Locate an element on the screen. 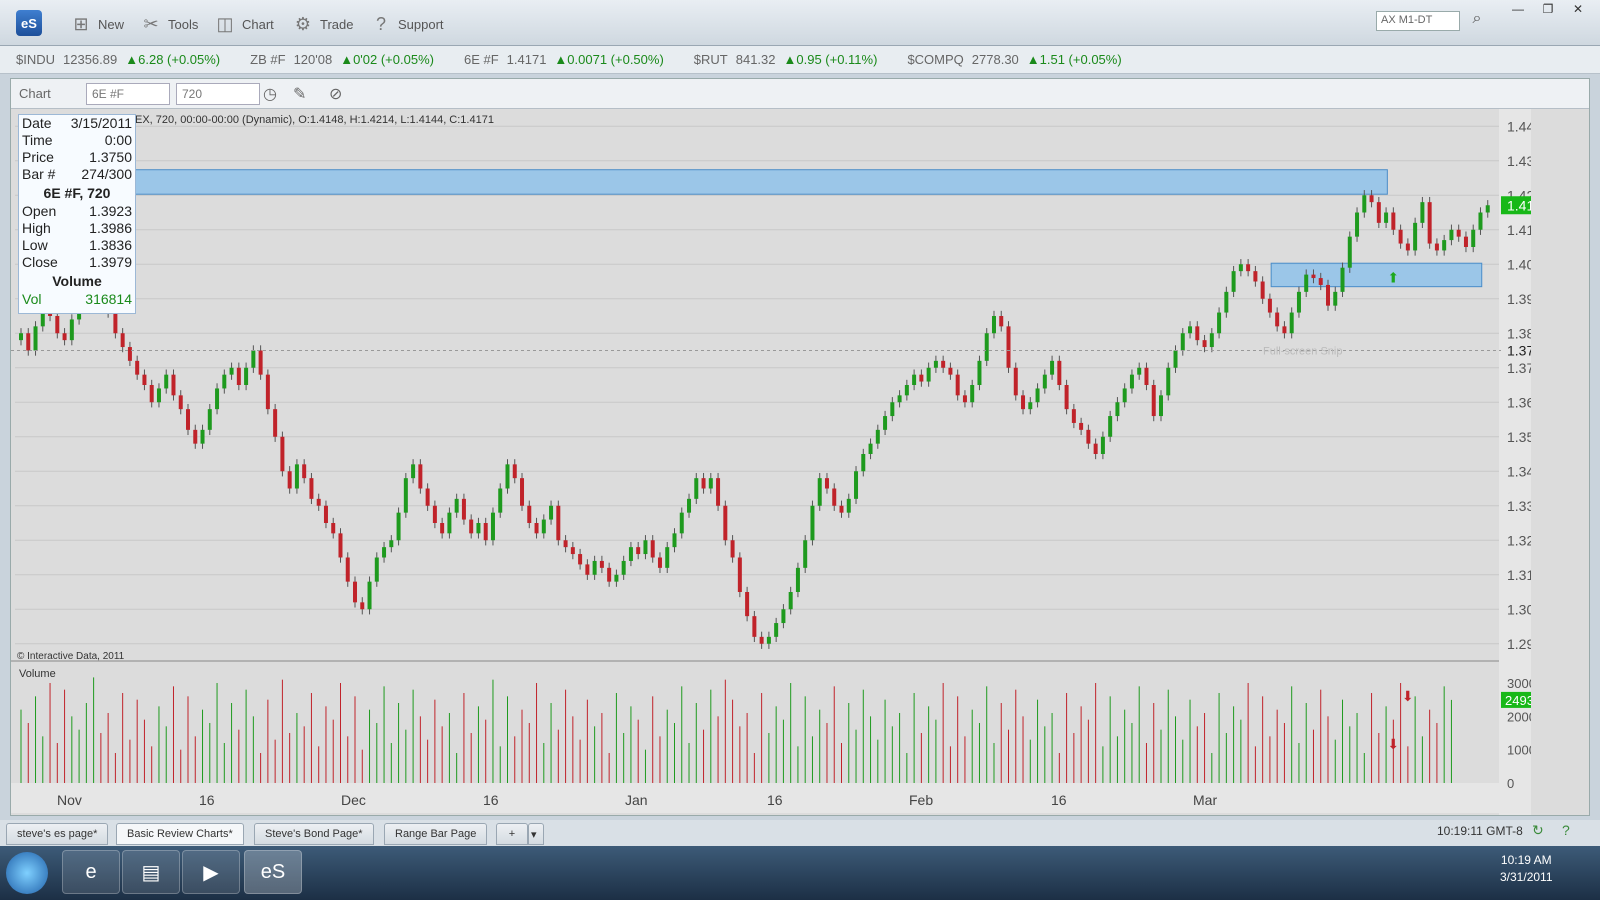 The height and width of the screenshot is (900, 1600). quote-item: $RUT 841.32 ▲0.95 (+0.11%) is located at coordinates (786, 59).